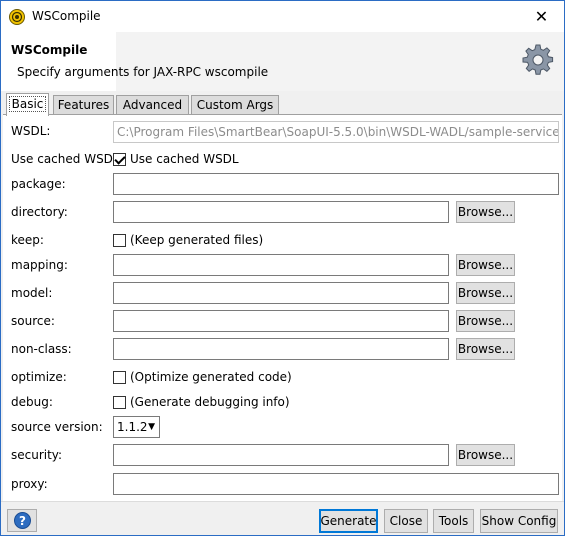 This screenshot has height=536, width=565. Describe the element at coordinates (197, 240) in the screenshot. I see `keep-checkbox-label: (Keep generated files)` at that location.